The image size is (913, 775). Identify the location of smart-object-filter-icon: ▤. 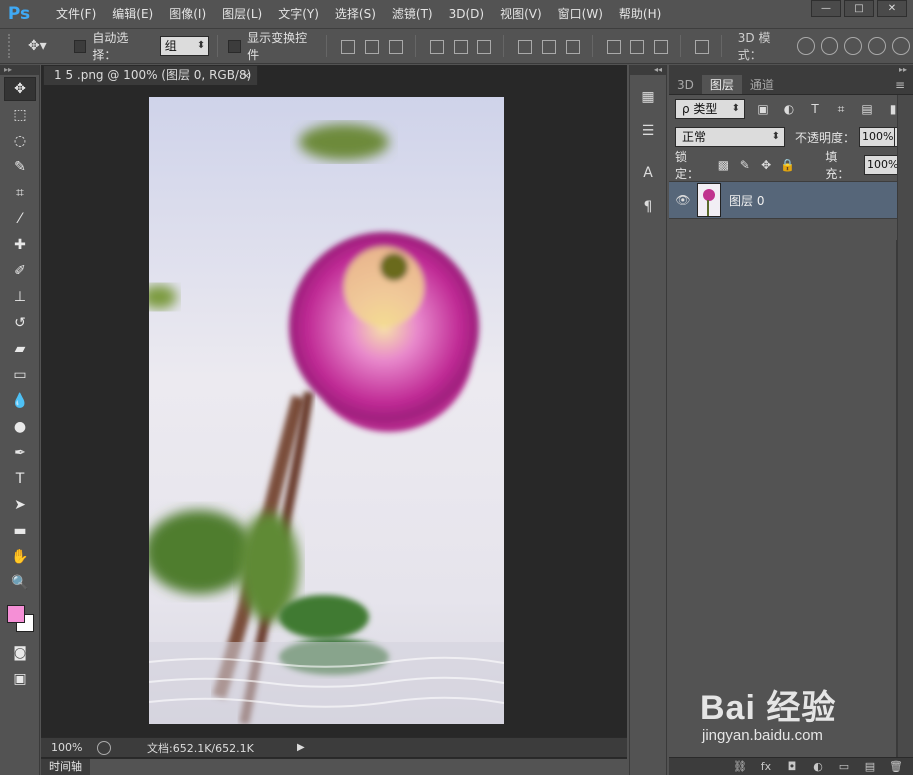
(867, 109).